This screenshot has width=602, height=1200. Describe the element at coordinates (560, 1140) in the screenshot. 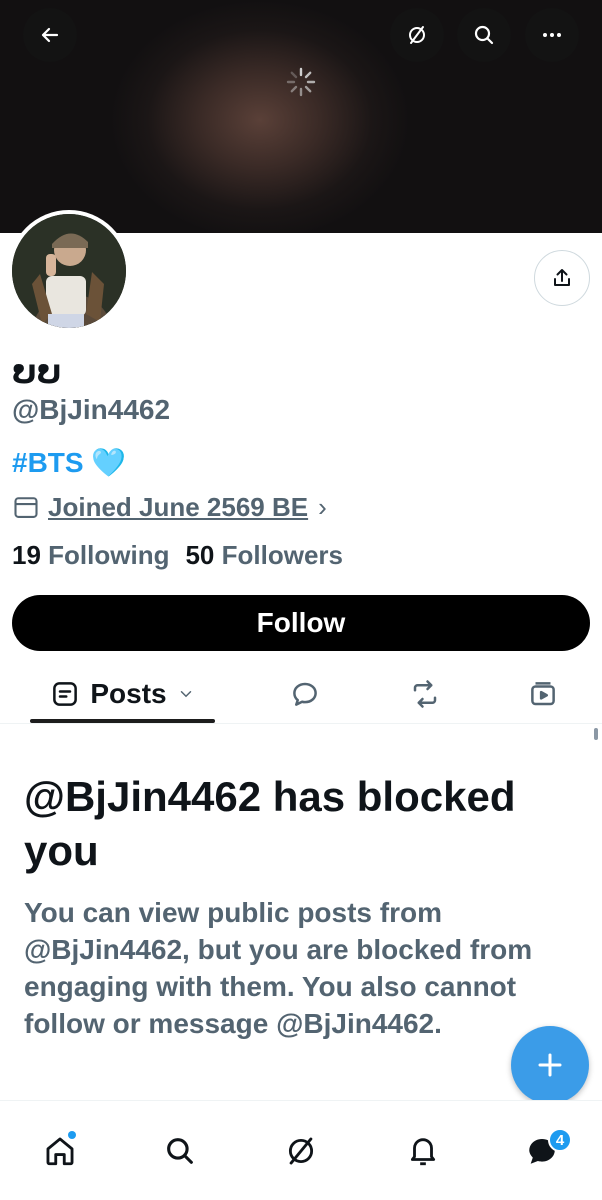

I see `messages-badge: 4` at that location.